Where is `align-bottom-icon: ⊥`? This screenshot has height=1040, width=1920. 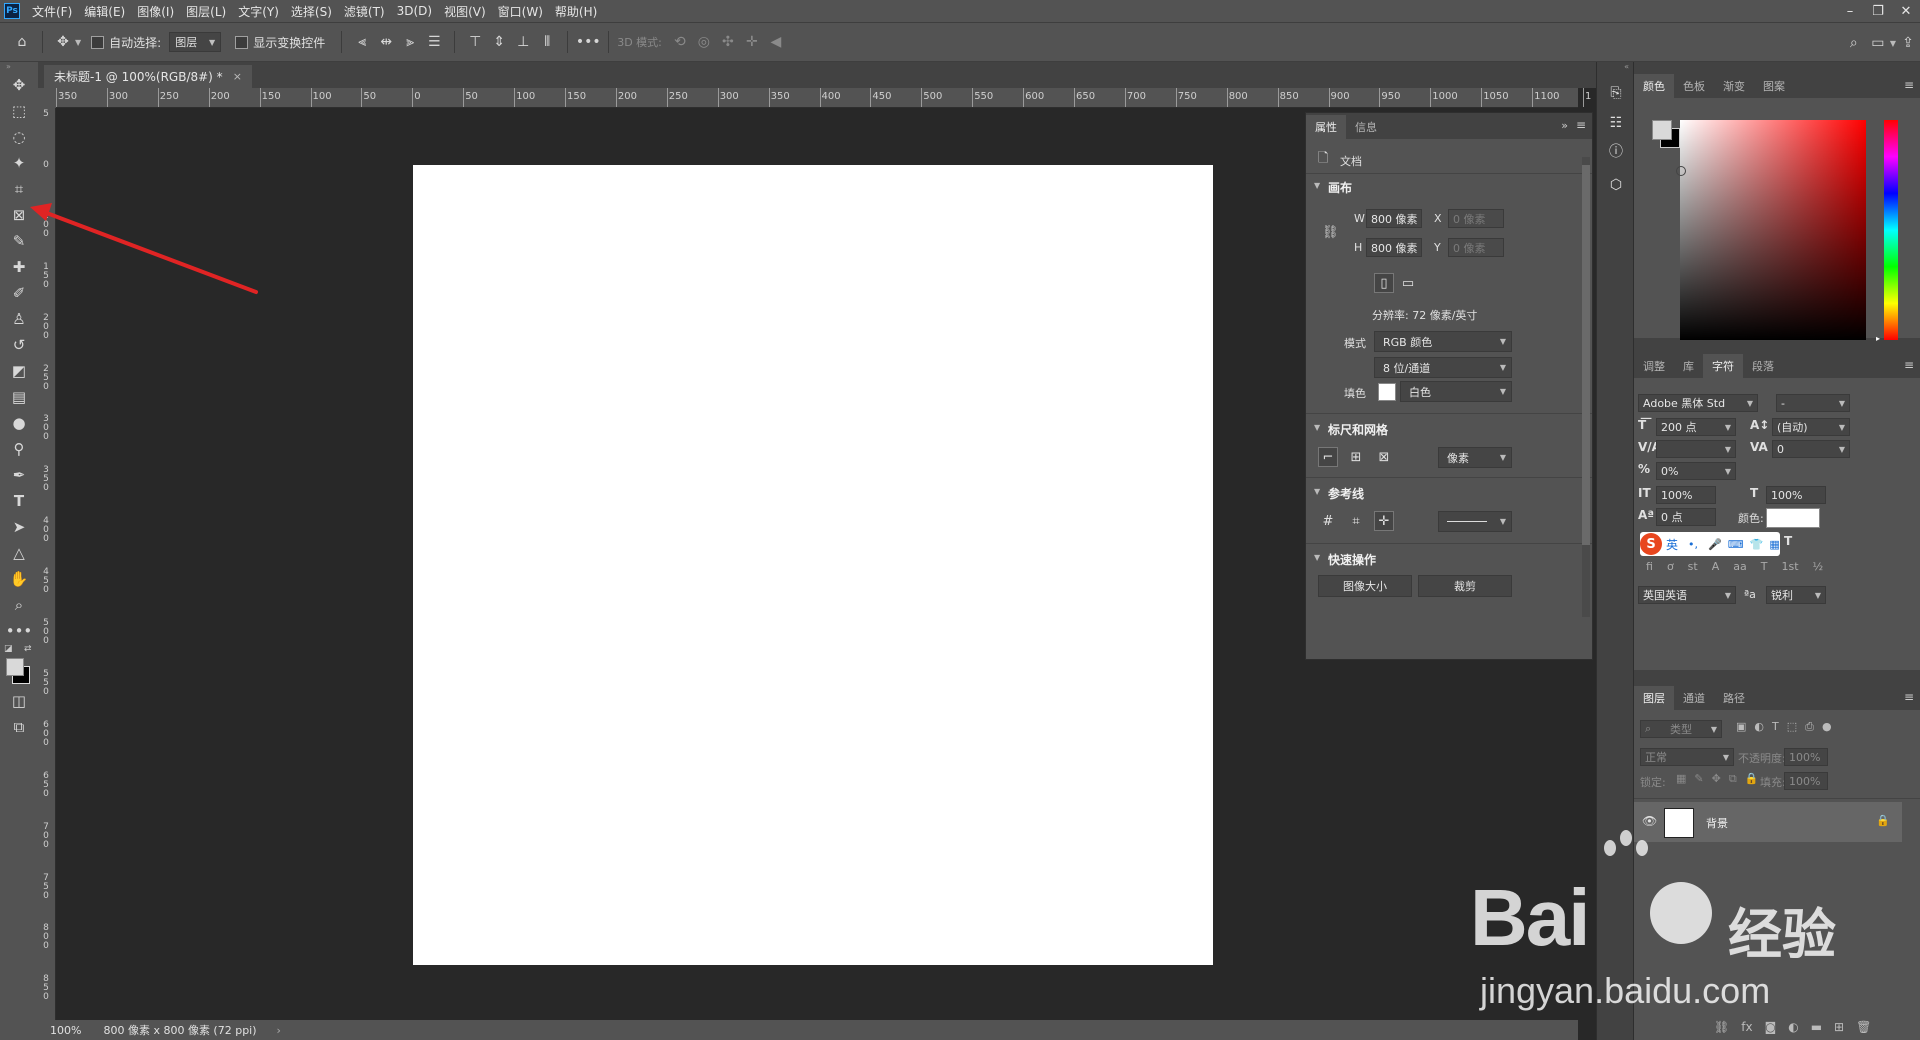
align-bottom-icon: ⊥ is located at coordinates (523, 42).